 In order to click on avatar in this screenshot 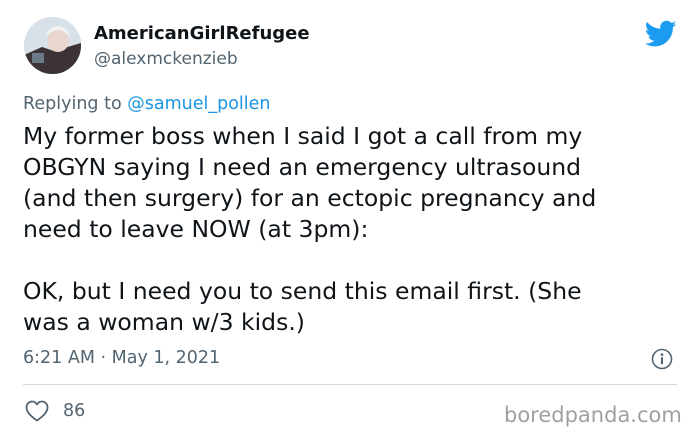, I will do `click(52, 45)`.